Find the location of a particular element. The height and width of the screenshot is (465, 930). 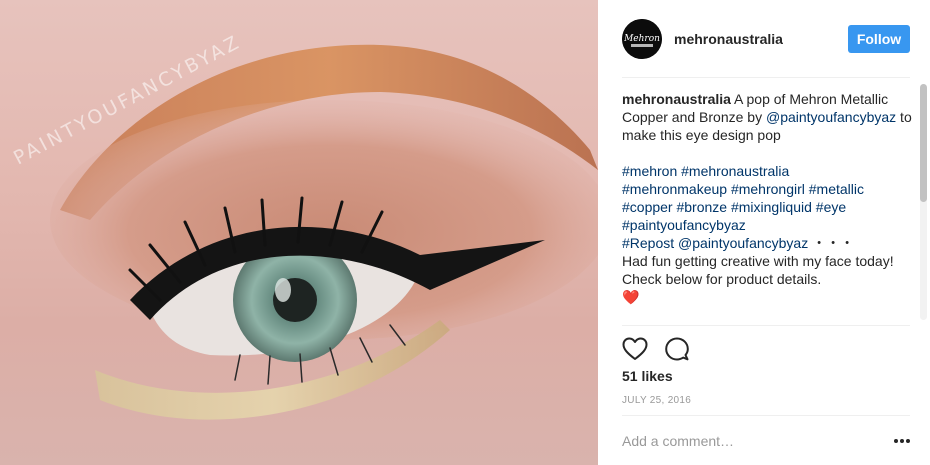

hashtags-line: #mehron #mehronaustralia is located at coordinates (767, 171).